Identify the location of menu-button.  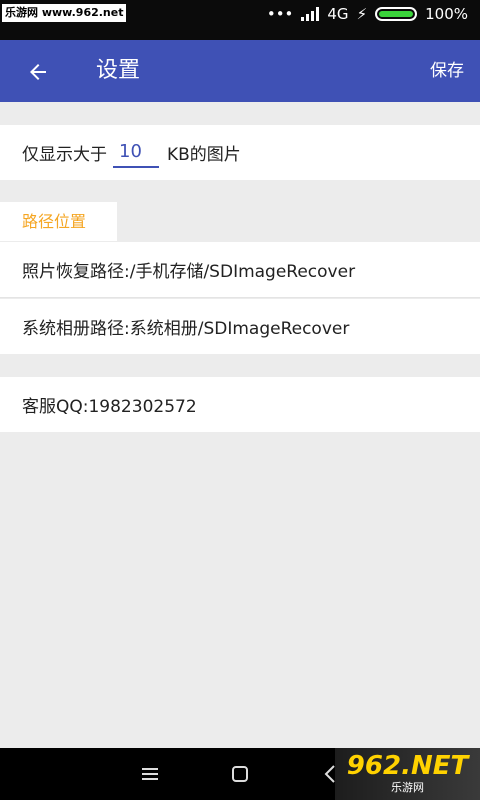
(150, 774).